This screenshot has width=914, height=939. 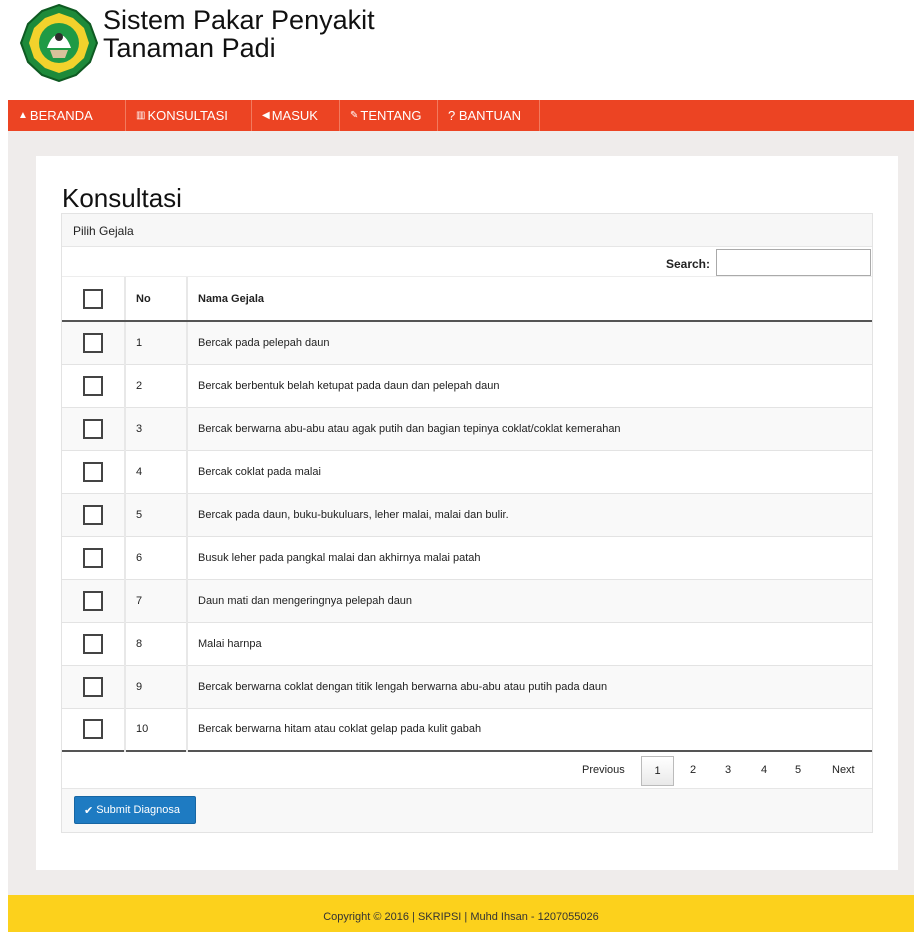 What do you see at coordinates (189, 48) in the screenshot?
I see `site-title-line-2: Tanaman Padi` at bounding box center [189, 48].